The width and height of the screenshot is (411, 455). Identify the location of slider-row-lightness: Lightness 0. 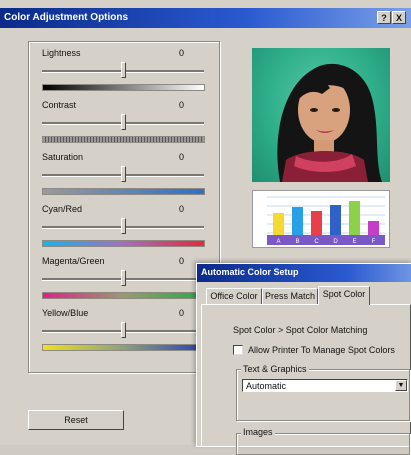
(124, 74).